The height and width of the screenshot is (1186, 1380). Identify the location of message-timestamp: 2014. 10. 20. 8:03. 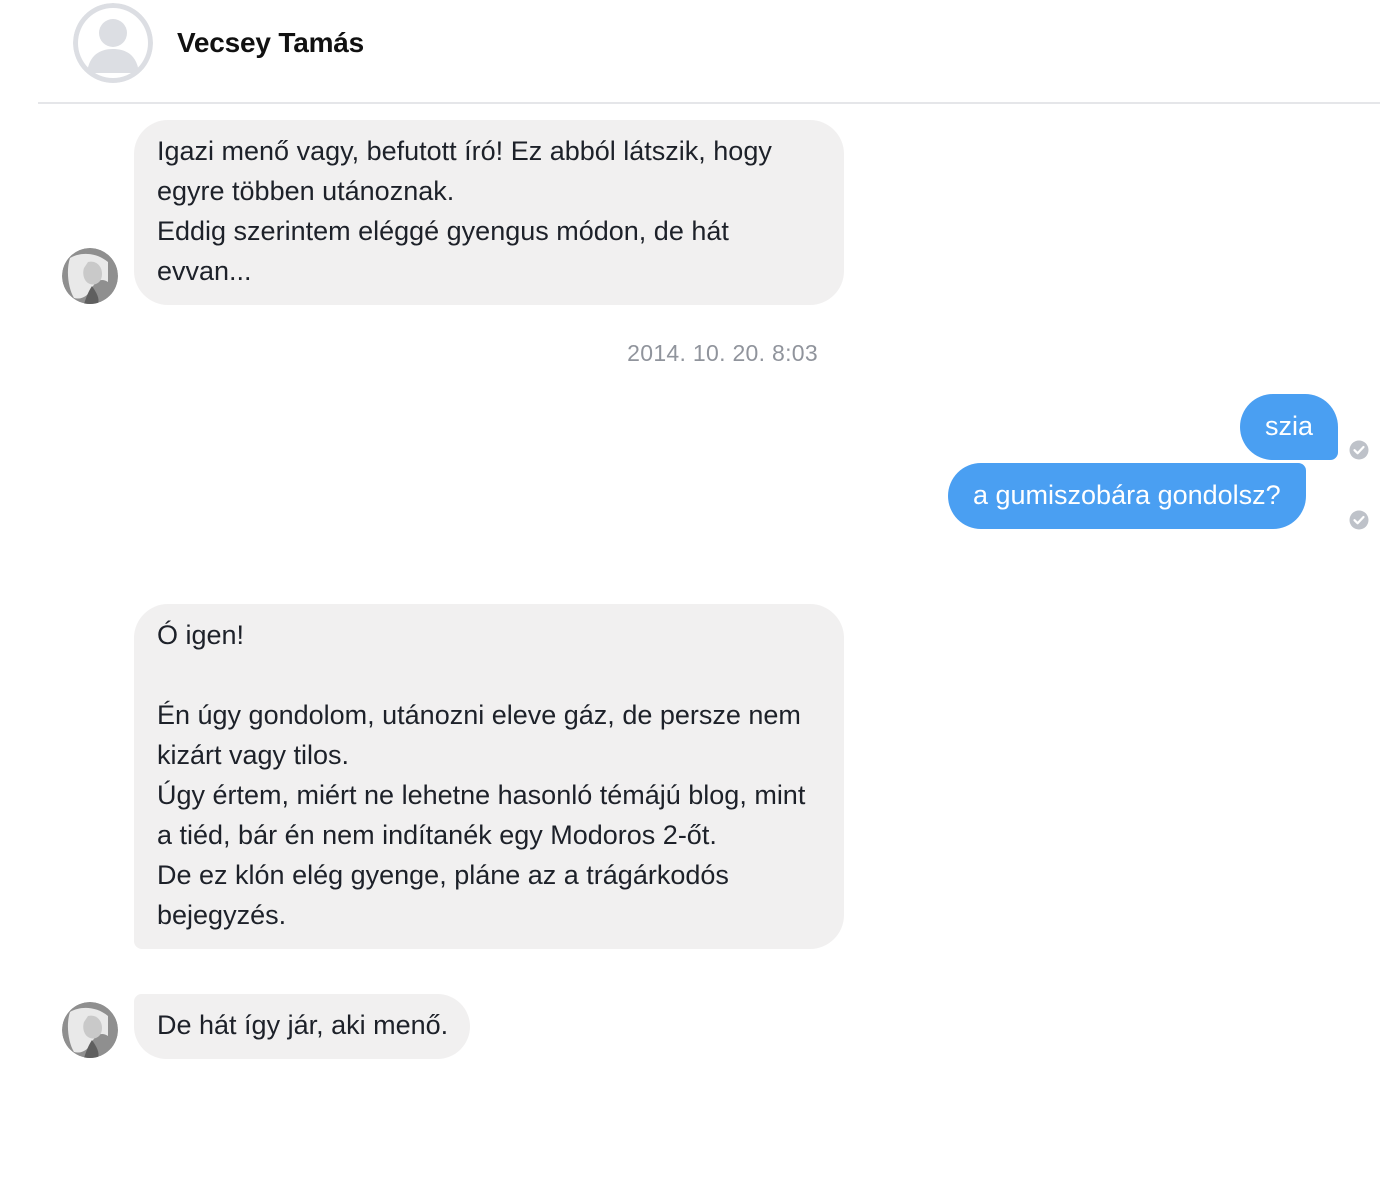
(722, 353).